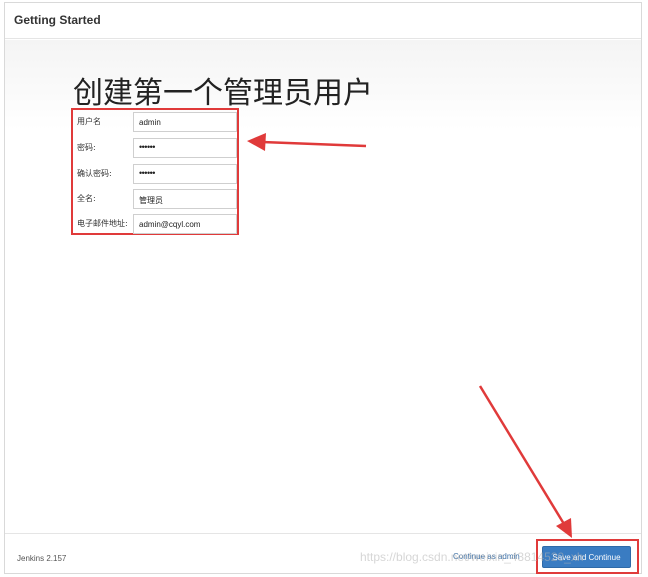 The height and width of the screenshot is (577, 648). Describe the element at coordinates (89, 121) in the screenshot. I see `username-label: 用户名` at that location.